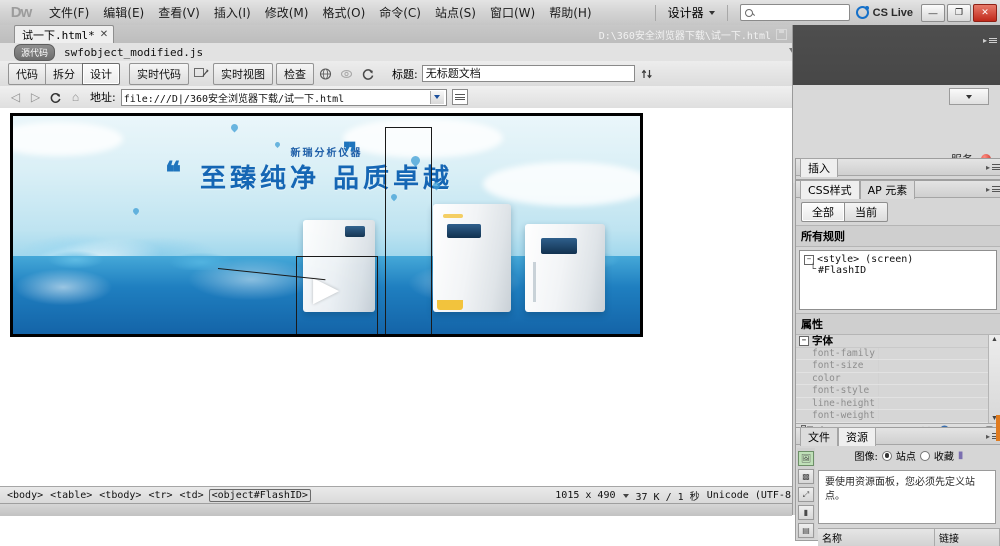 The image size is (1000, 546). What do you see at coordinates (876, 537) in the screenshot?
I see `column-name: 名称` at bounding box center [876, 537].